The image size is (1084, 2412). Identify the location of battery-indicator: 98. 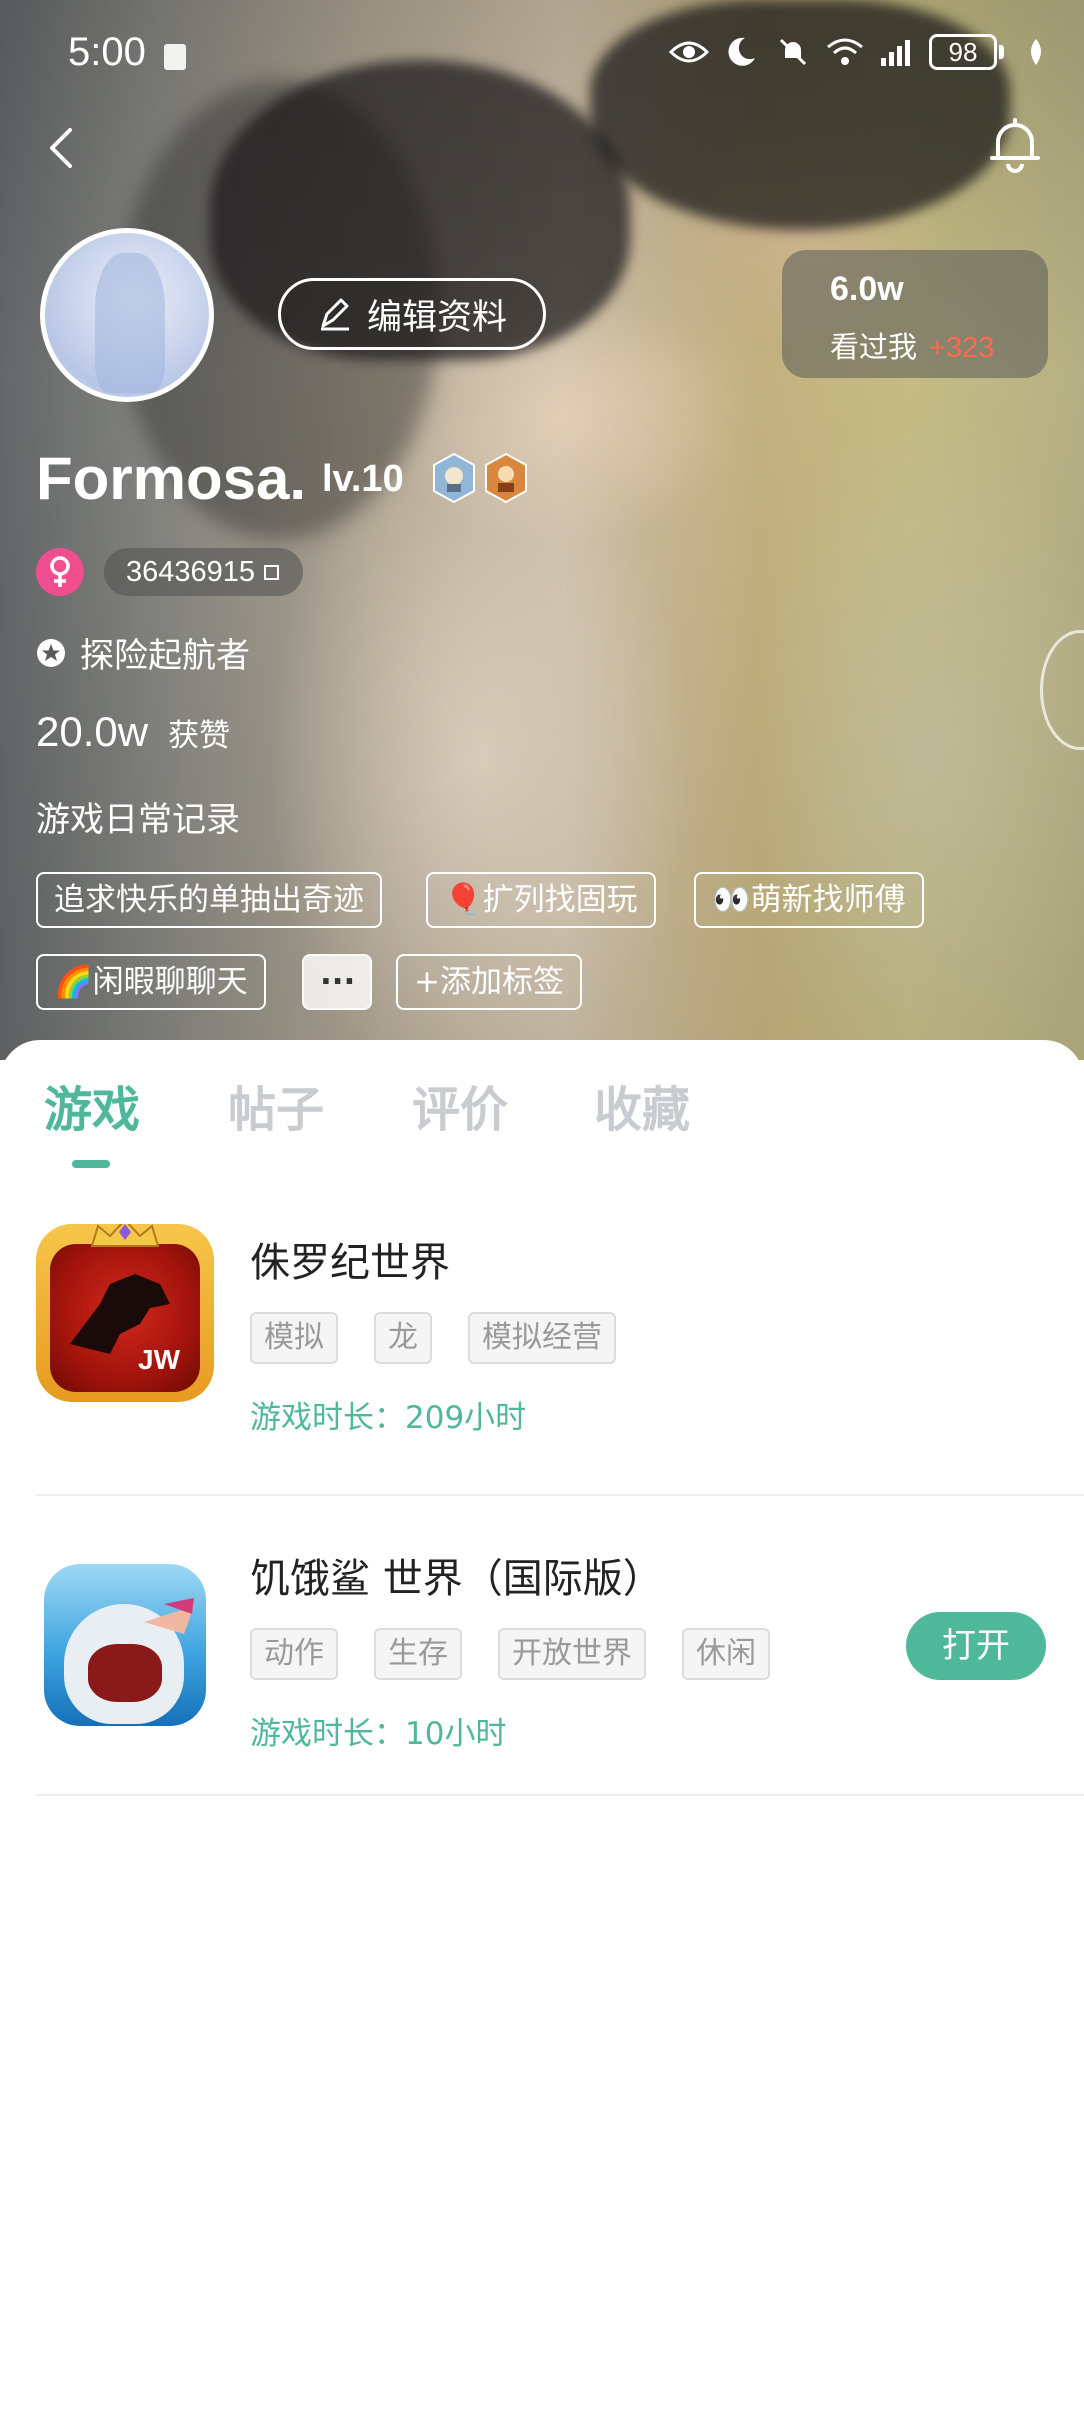
(966, 52).